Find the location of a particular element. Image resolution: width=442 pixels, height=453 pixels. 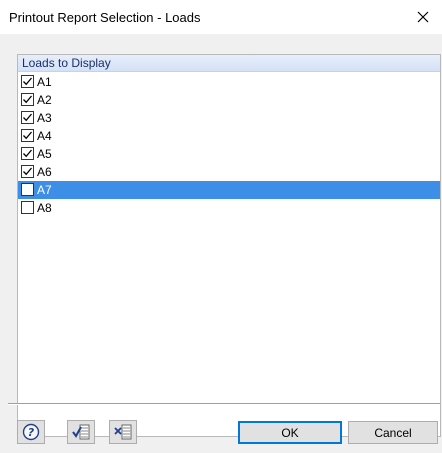

list-item-label: A6 is located at coordinates (44, 172).